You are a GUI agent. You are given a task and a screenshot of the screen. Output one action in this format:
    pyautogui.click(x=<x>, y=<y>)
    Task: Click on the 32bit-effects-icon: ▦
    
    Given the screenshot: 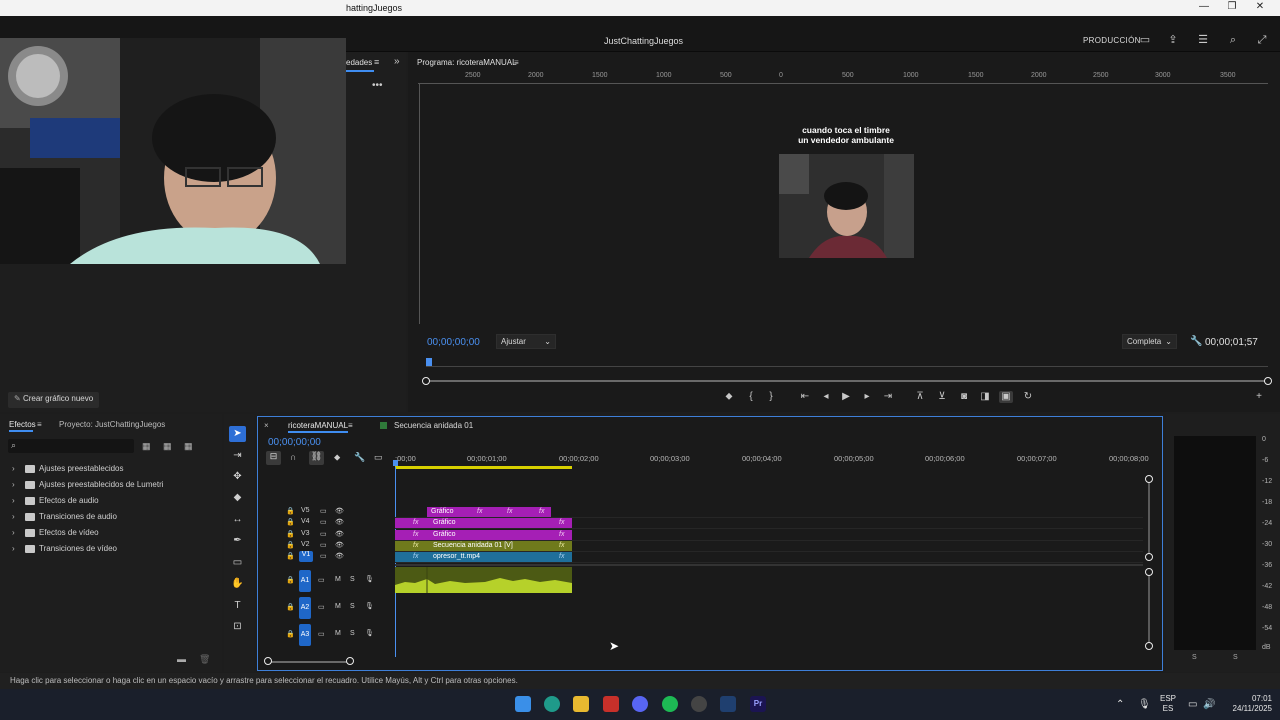 What is the action you would take?
    pyautogui.click(x=167, y=446)
    